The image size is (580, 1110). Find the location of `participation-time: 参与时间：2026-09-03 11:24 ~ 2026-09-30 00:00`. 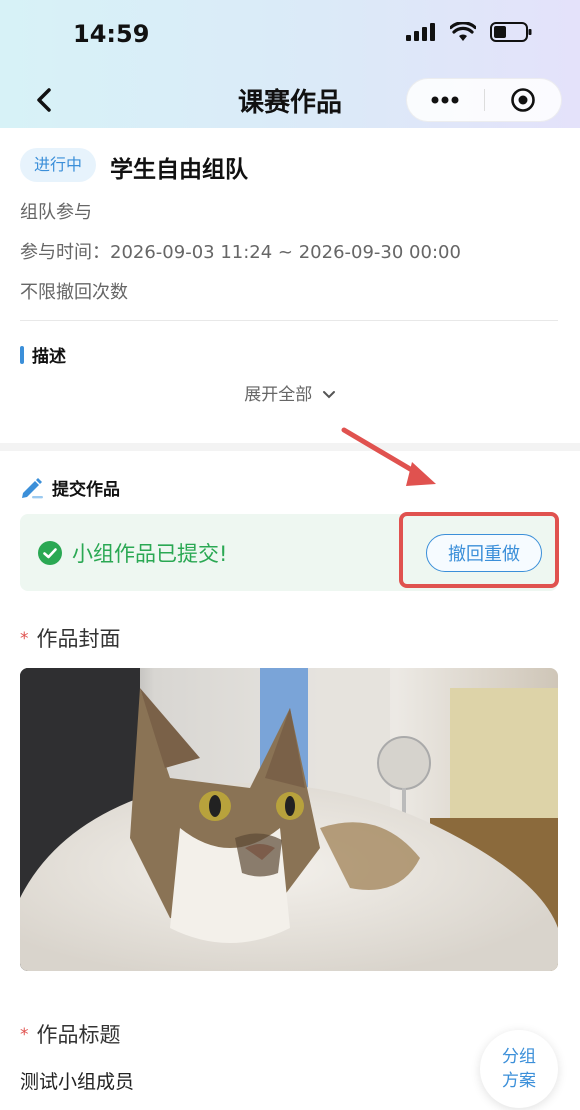

participation-time: 参与时间：2026-09-03 11:24 ~ 2026-09-30 00:00 is located at coordinates (240, 252).